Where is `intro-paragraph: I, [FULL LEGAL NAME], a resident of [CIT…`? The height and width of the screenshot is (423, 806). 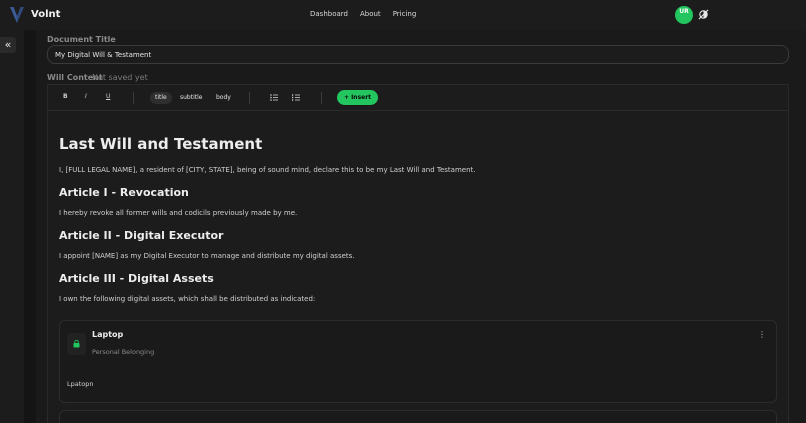
intro-paragraph: I, [FULL LEGAL NAME], a resident of [CIT… is located at coordinates (267, 170).